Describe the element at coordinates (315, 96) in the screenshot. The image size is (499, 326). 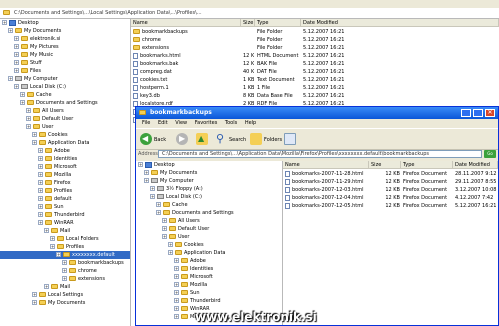
I see `file-row: key3.db 8 KB Data Base File 5.12.2007 16:21` at that location.